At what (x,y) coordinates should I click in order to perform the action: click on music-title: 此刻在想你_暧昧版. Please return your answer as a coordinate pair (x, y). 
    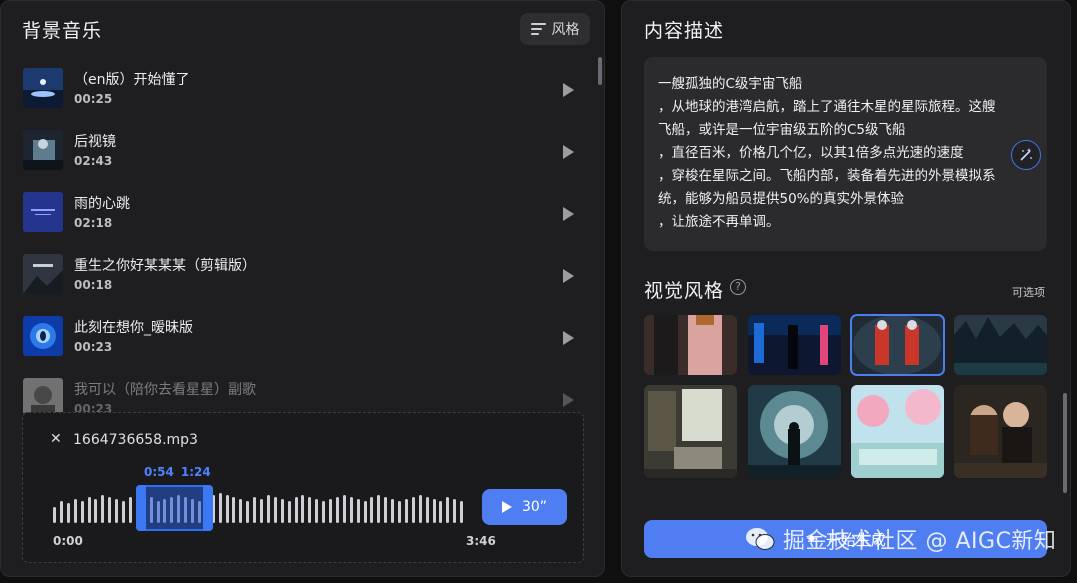
    Looking at the image, I should click on (133, 328).